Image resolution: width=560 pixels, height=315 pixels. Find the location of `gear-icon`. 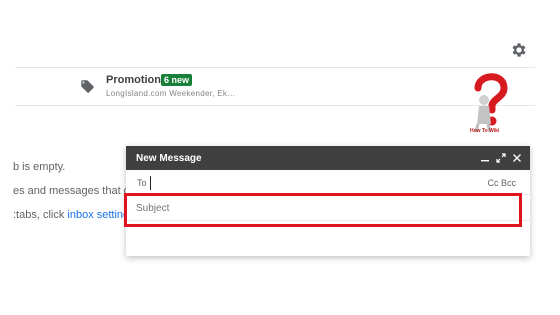

gear-icon is located at coordinates (519, 50).